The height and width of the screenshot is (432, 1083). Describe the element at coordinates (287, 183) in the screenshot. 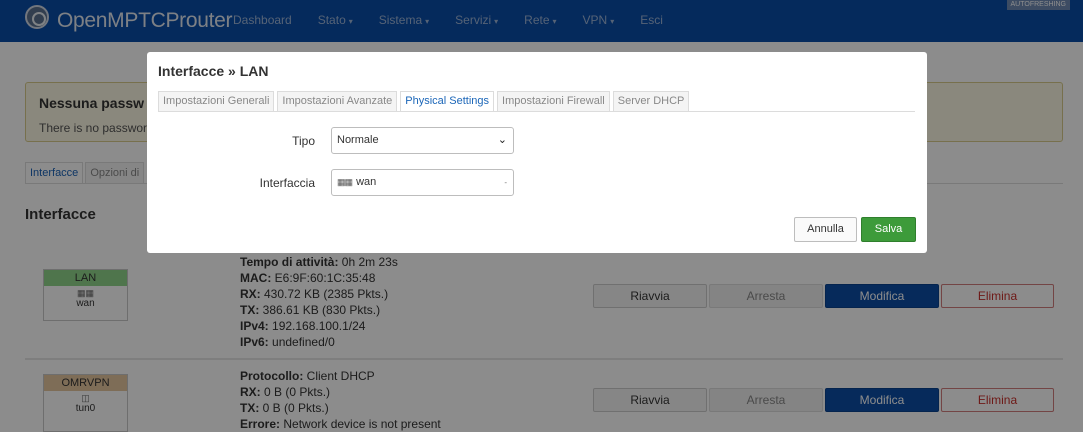

I see `interface-label: Interfaccia` at that location.